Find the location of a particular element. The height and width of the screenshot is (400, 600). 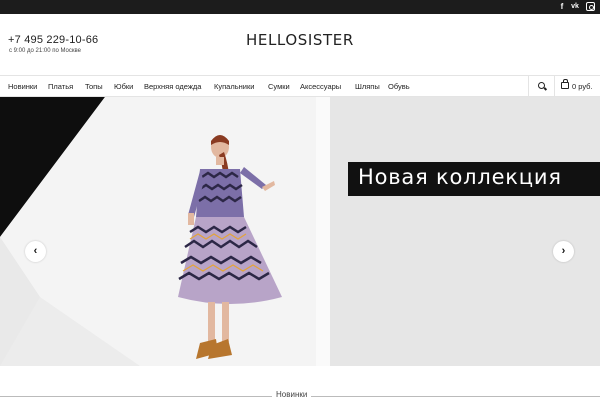

chevron-left-icon: ‹ is located at coordinates (35, 251).